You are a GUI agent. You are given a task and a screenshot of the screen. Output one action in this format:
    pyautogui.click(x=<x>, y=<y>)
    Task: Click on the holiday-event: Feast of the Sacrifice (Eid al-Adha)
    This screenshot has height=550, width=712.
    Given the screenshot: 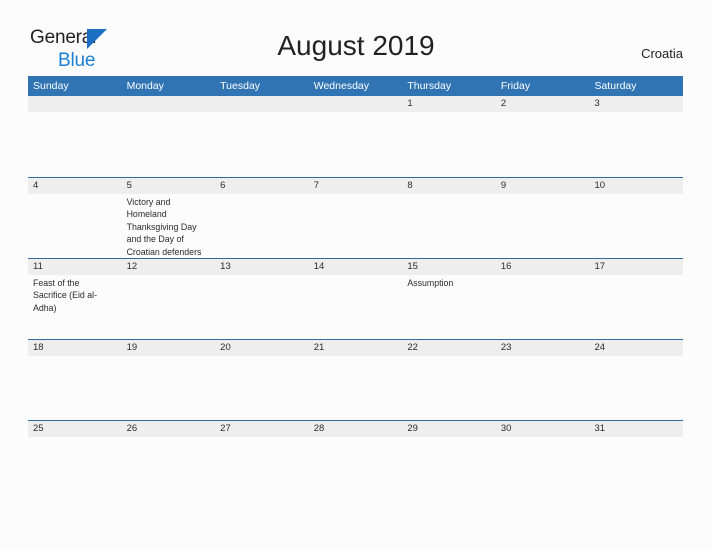 What is the action you would take?
    pyautogui.click(x=65, y=295)
    